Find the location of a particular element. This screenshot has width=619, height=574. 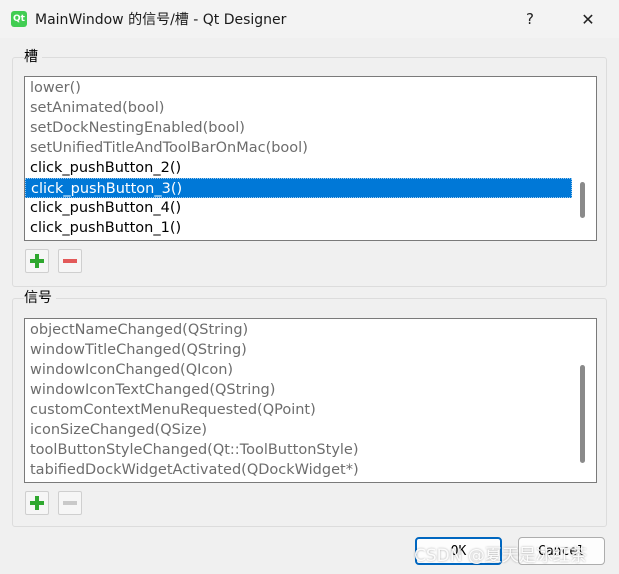

list-item: click_pushButton_2() is located at coordinates (298, 168).